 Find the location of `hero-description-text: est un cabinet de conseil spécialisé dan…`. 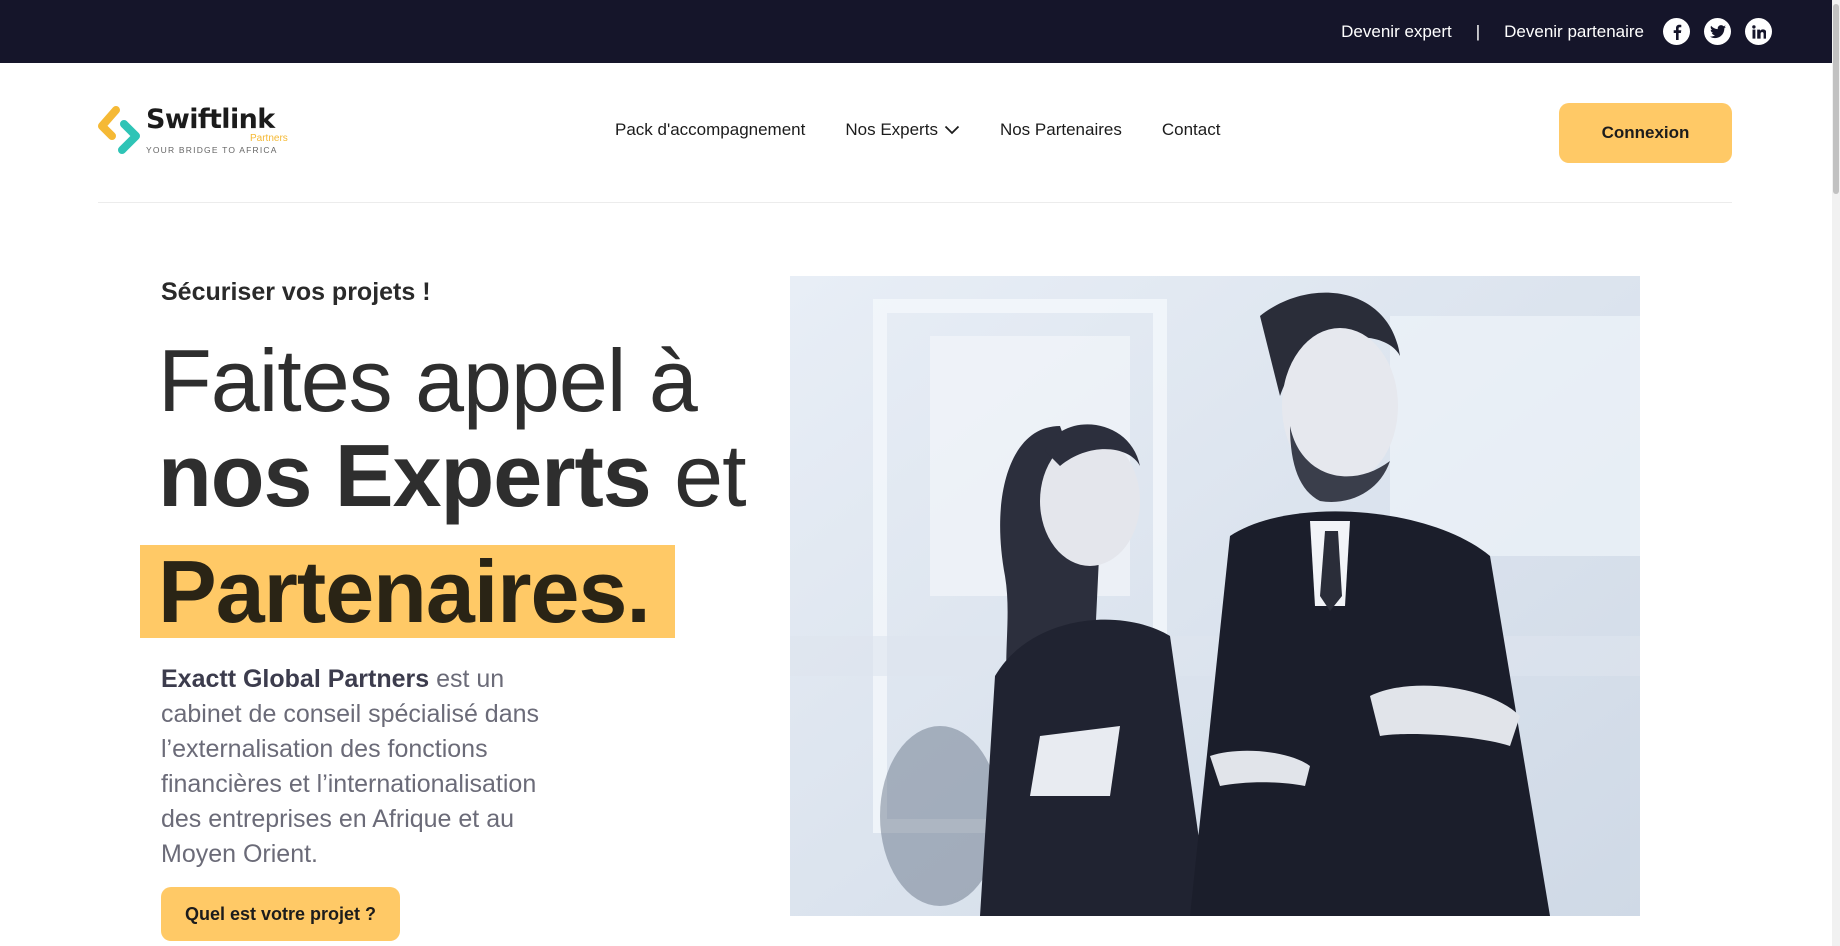

hero-description-text: est un cabinet de conseil spécialisé dan… is located at coordinates (350, 766).